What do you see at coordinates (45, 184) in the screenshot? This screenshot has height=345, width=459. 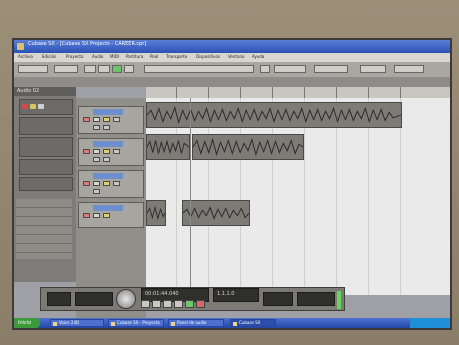 I see `track-inspector: Audio 02` at bounding box center [45, 184].